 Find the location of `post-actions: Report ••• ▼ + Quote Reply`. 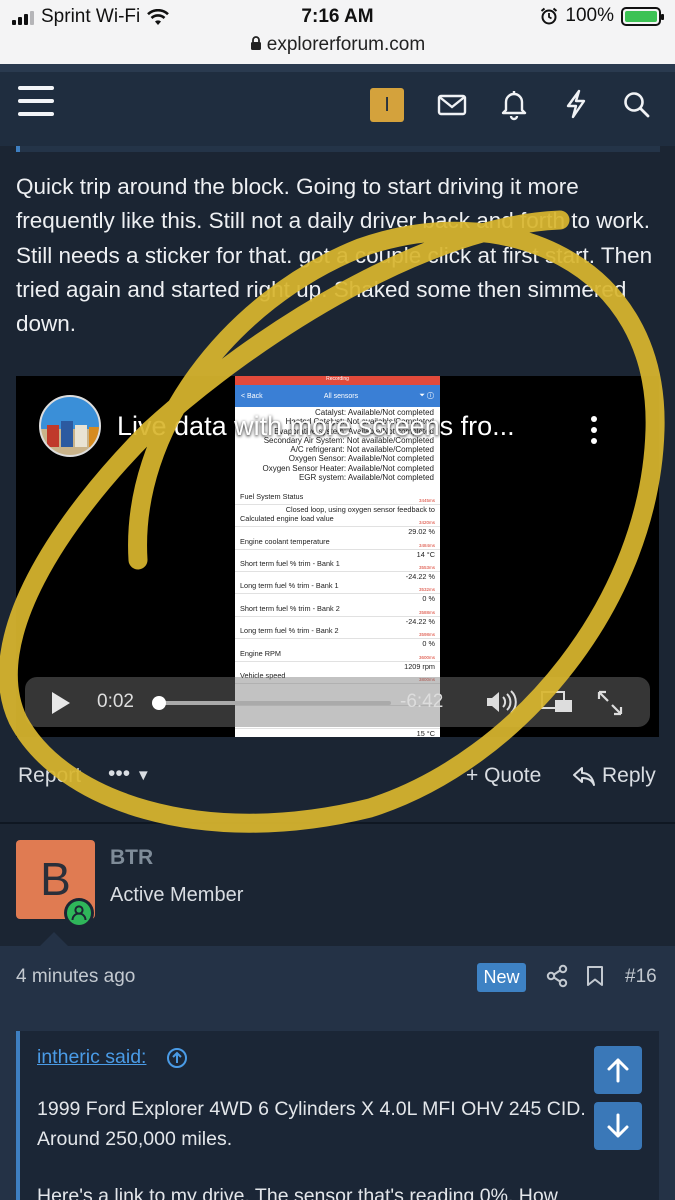

post-actions: Report ••• ▼ + Quote Reply is located at coordinates (337, 776).